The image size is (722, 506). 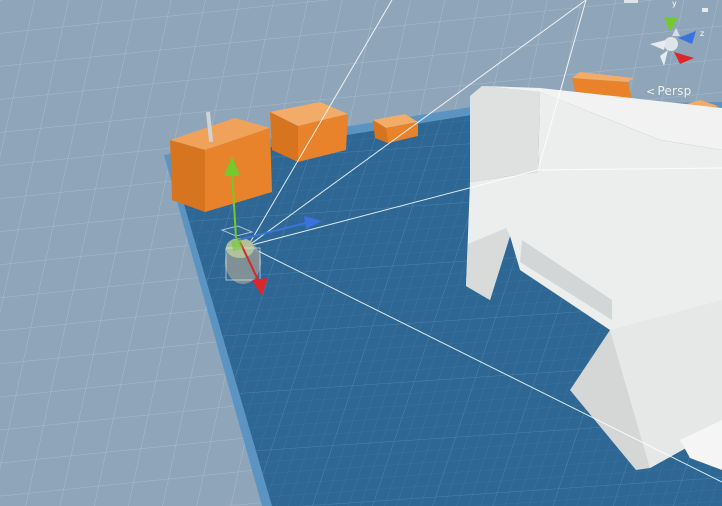 What do you see at coordinates (702, 33) in the screenshot?
I see `gizmo-z-label: z` at bounding box center [702, 33].